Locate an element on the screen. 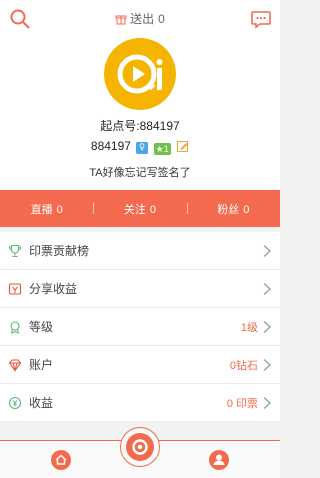  avatar is located at coordinates (140, 74).